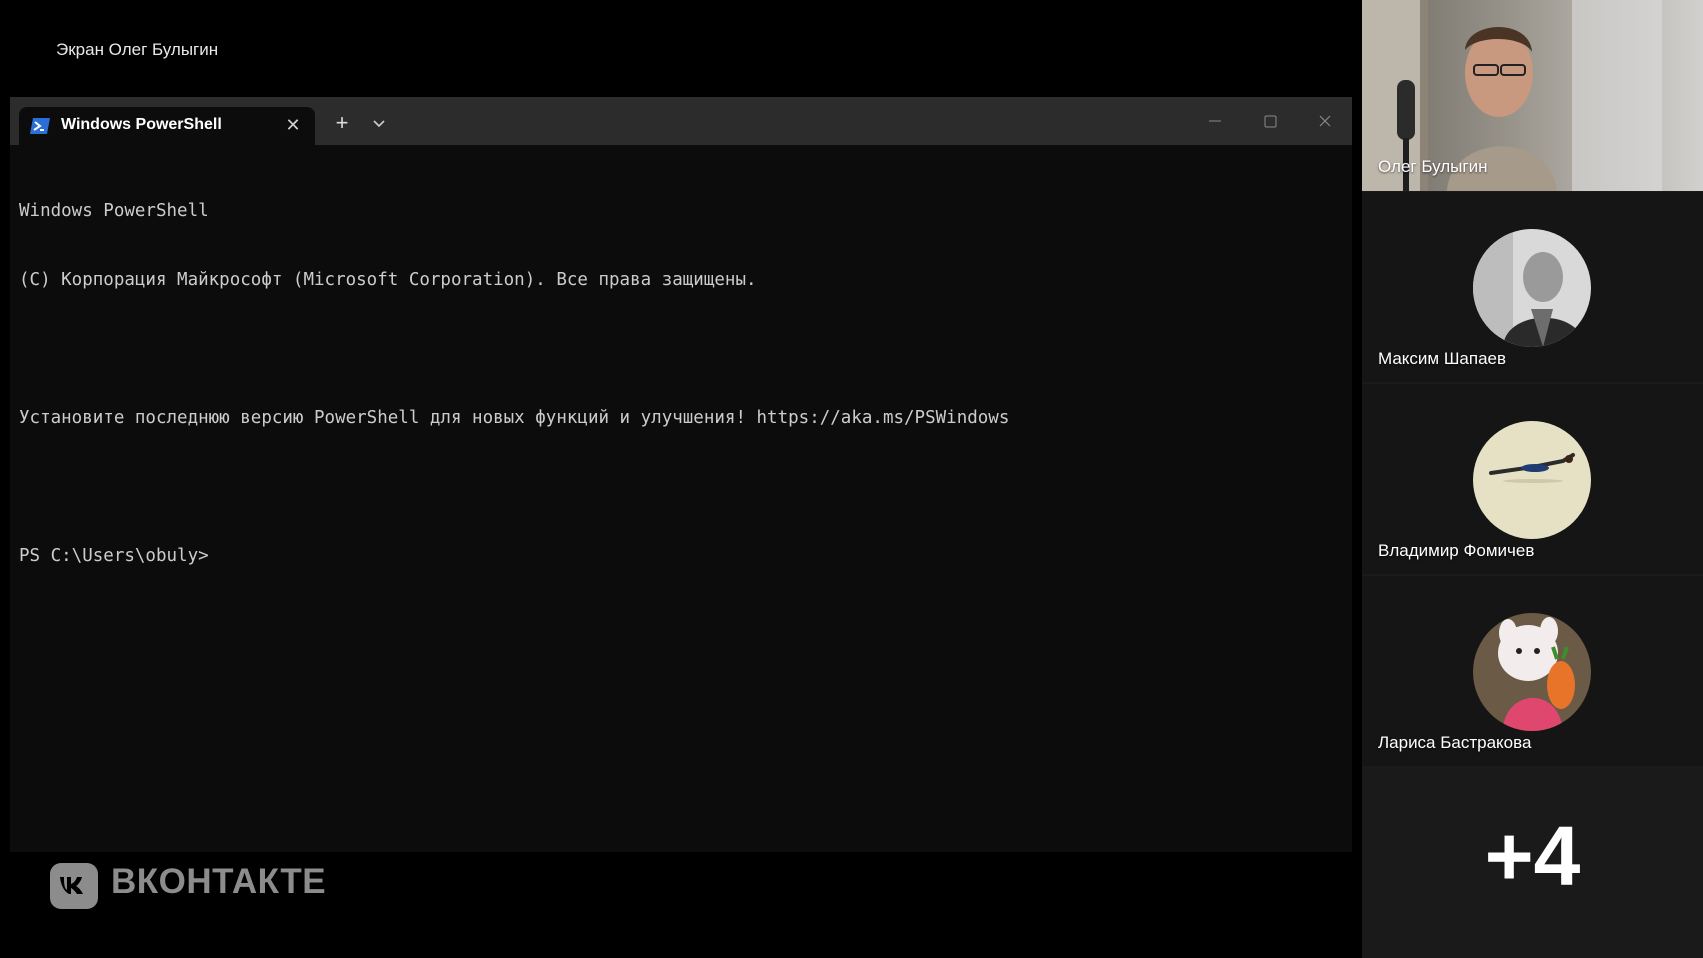 Image resolution: width=1703 pixels, height=958 pixels. What do you see at coordinates (1456, 550) in the screenshot?
I see `participant-name: Владимир Фомичев` at bounding box center [1456, 550].